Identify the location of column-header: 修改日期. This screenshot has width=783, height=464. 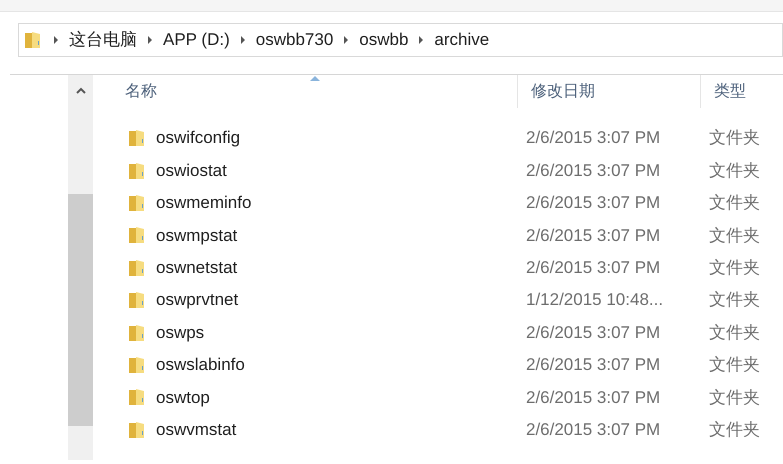
(608, 91).